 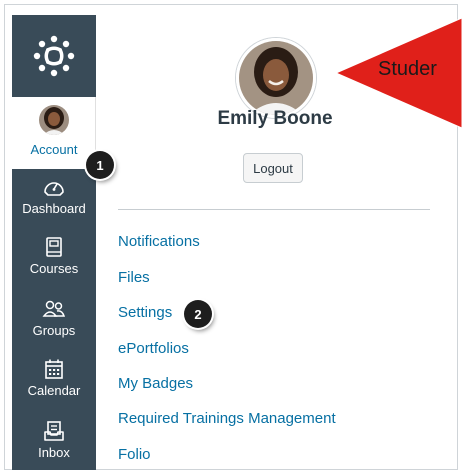 I want to click on link-eportfolios: ePortfolios, so click(x=153, y=348).